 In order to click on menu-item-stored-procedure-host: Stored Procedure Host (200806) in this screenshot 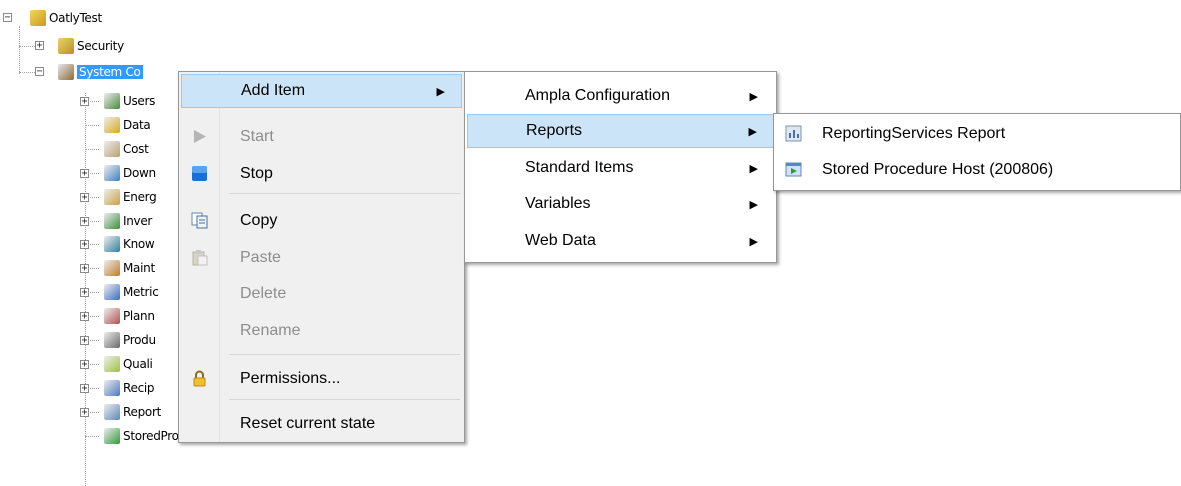, I will do `click(977, 170)`.